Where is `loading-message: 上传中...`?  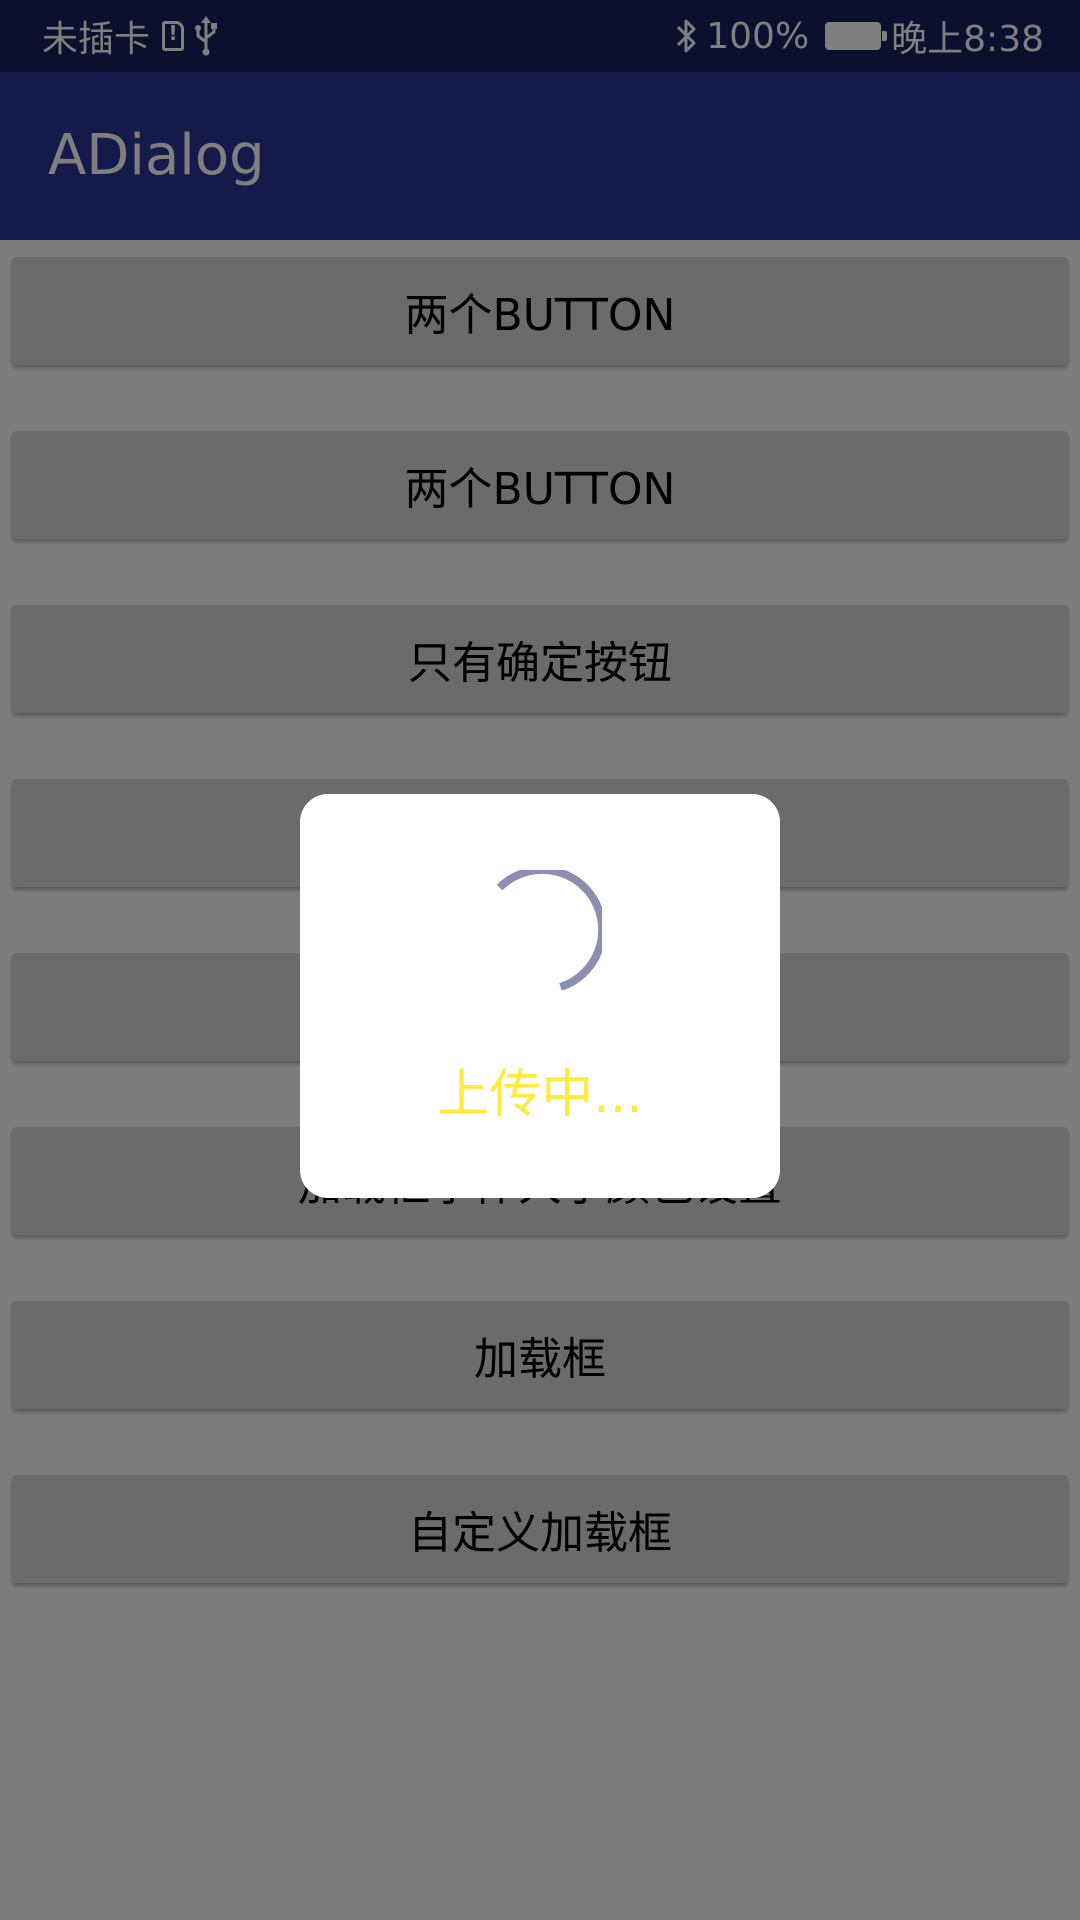 loading-message: 上传中... is located at coordinates (540, 1095).